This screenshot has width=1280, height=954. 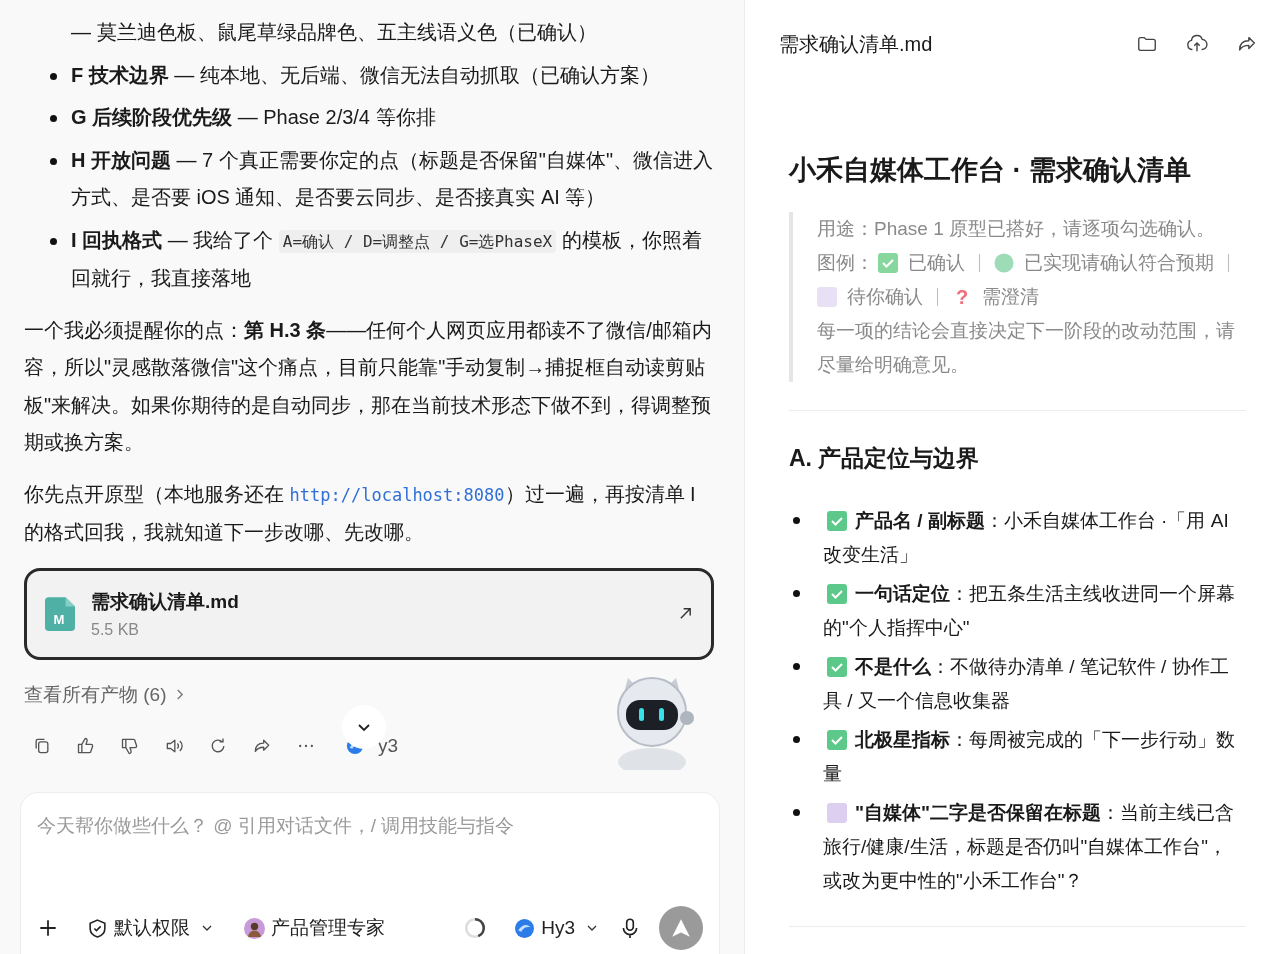 I want to click on avatar-icon, so click(x=254, y=928).